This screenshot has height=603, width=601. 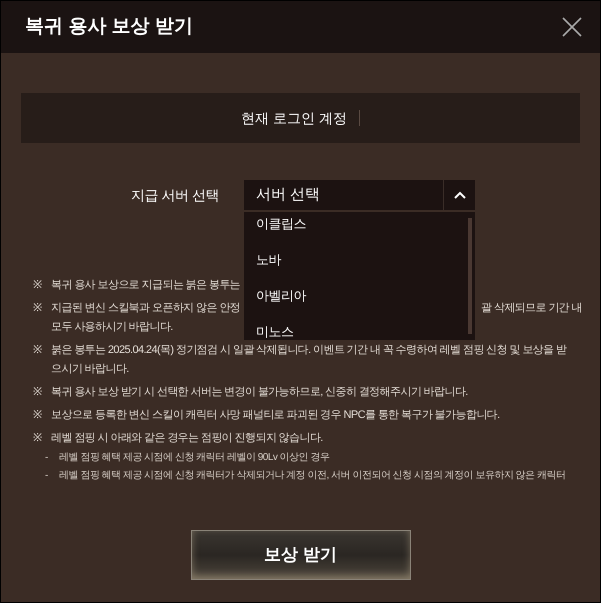 What do you see at coordinates (288, 194) in the screenshot?
I see `dropdown-value: 서버 선택` at bounding box center [288, 194].